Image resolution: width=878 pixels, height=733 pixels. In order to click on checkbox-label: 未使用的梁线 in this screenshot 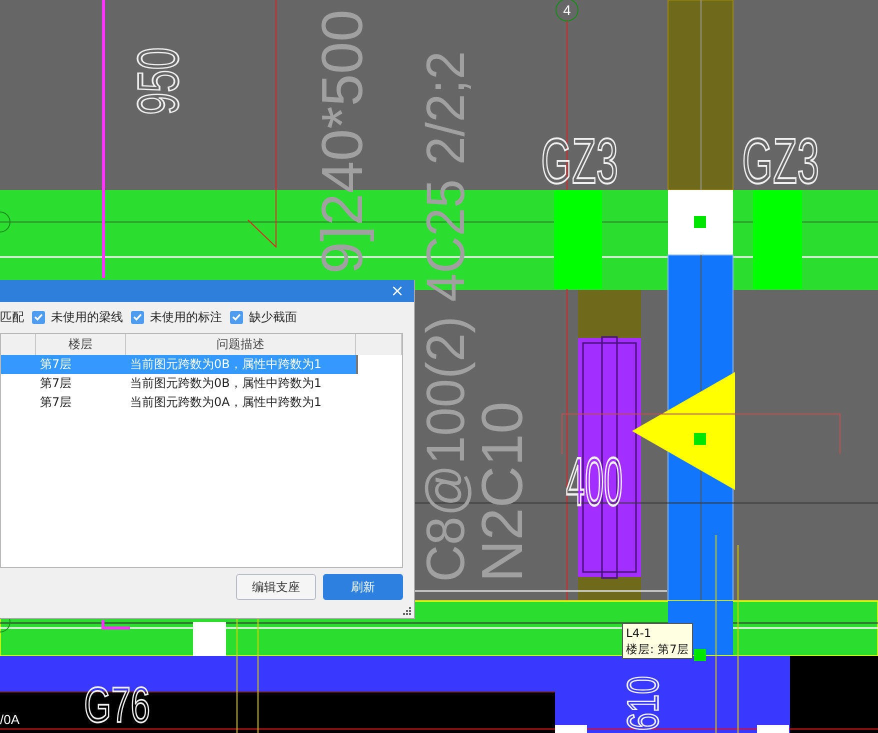, I will do `click(87, 317)`.